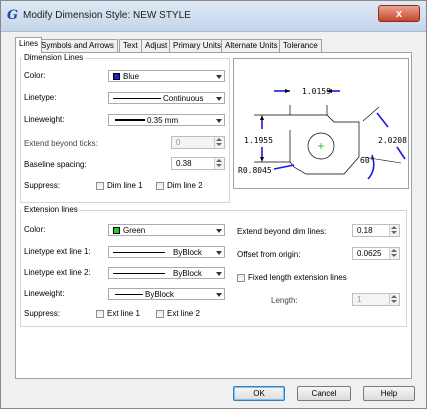  What do you see at coordinates (316, 91) in the screenshot?
I see `preview-dim-top: 1.0159` at bounding box center [316, 91].